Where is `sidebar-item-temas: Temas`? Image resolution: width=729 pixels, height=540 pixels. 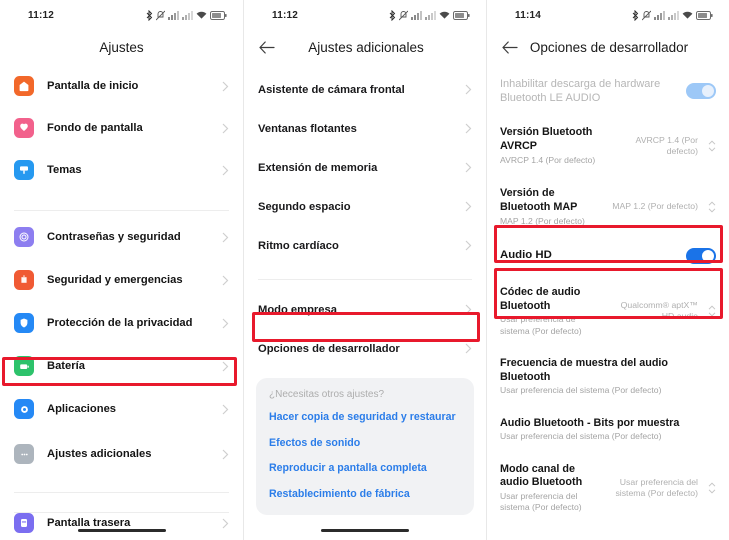 sidebar-item-temas: Temas is located at coordinates (121, 170).